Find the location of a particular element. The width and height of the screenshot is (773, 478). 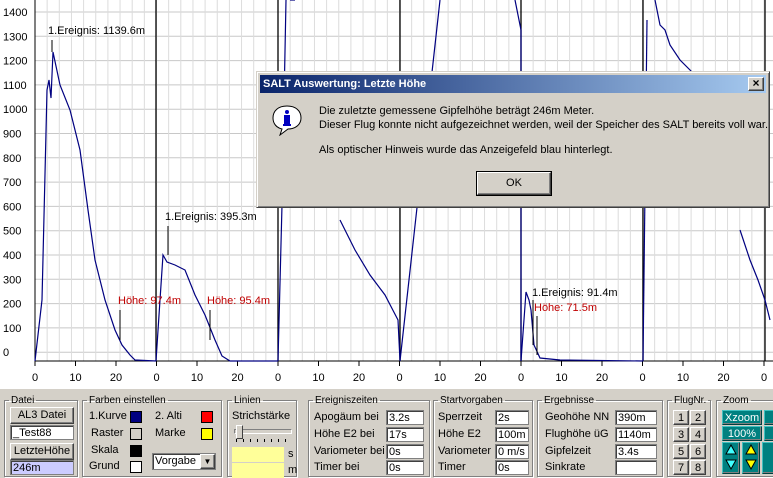

kurve1-label: 1.Kurve is located at coordinates (108, 416).